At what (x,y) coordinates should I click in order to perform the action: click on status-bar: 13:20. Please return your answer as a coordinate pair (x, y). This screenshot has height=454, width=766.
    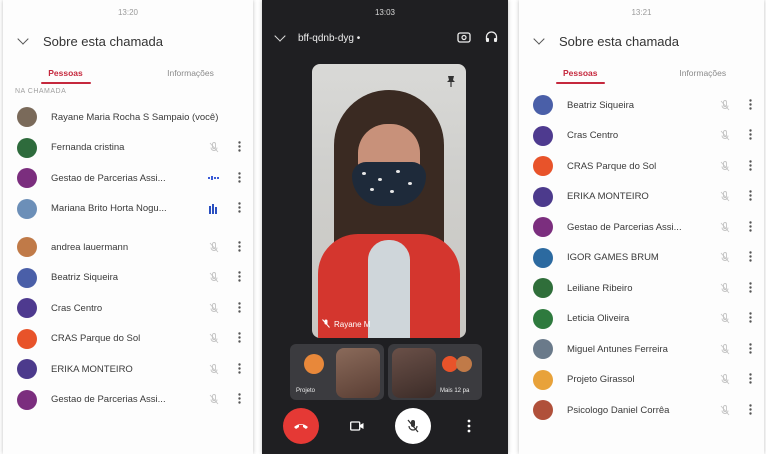
    Looking at the image, I should click on (128, 12).